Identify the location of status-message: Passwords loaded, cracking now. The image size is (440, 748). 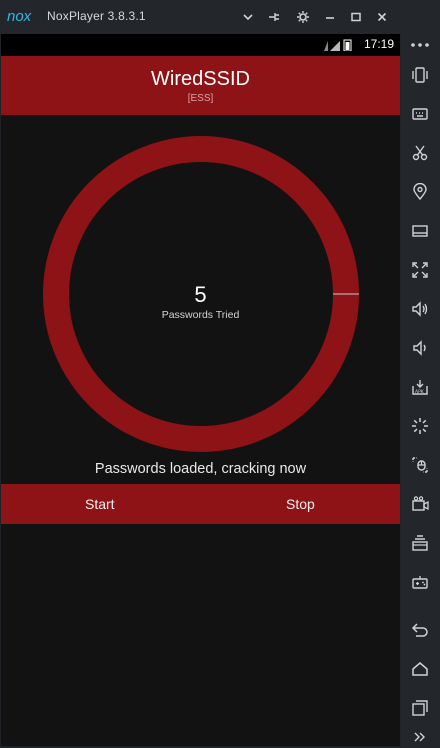
(200, 469).